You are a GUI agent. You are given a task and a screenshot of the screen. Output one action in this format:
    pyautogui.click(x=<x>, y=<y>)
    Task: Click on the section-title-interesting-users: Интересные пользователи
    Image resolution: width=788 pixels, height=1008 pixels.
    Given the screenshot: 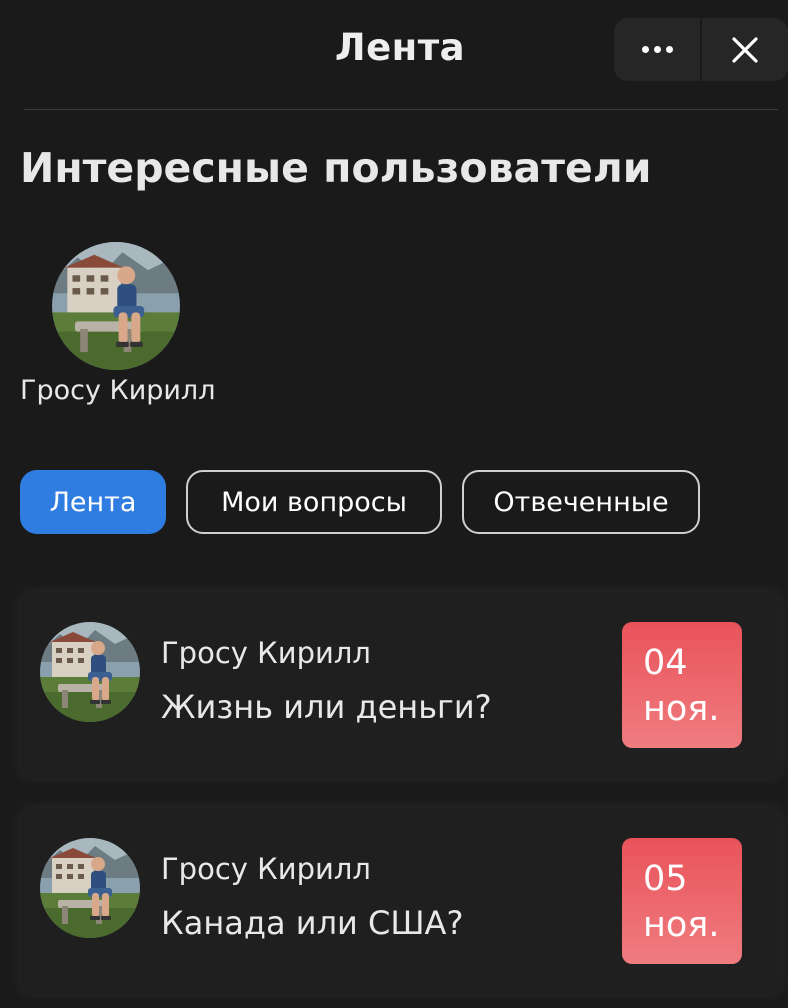 What is the action you would take?
    pyautogui.click(x=336, y=168)
    